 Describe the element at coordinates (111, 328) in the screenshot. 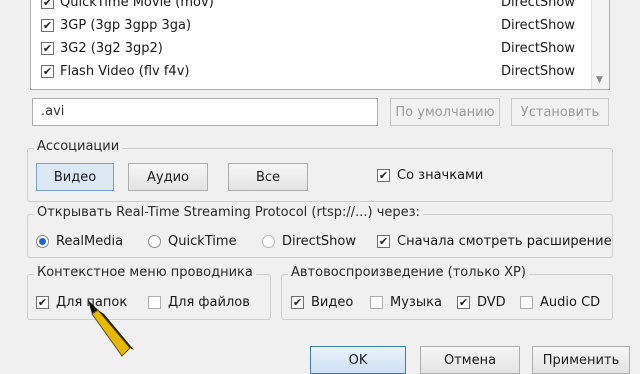

I see `pen-cursor-icon` at that location.